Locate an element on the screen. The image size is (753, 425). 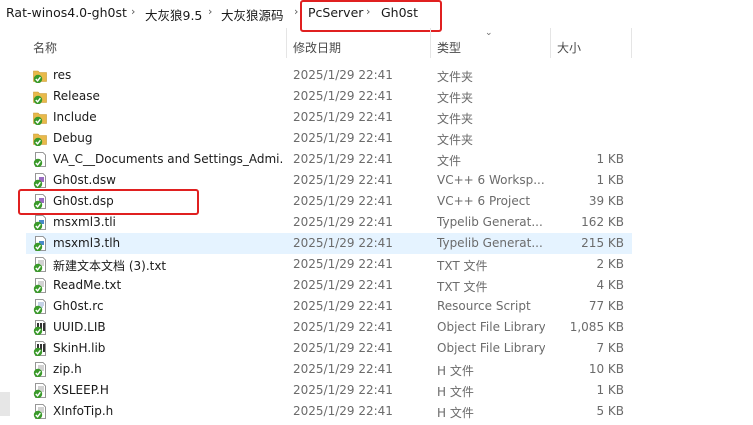
column-header: 名称 修改日期 类型 大小 is located at coordinates (376, 45).